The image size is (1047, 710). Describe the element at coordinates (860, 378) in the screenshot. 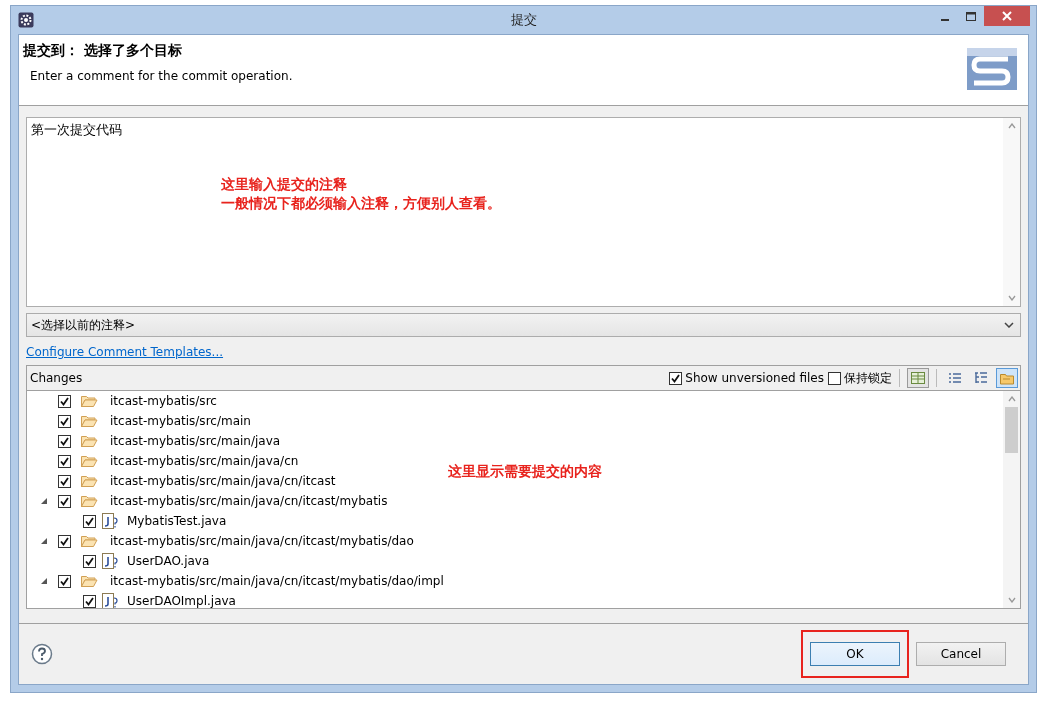

I see `keep-locks-checkbox: 保持锁定` at that location.